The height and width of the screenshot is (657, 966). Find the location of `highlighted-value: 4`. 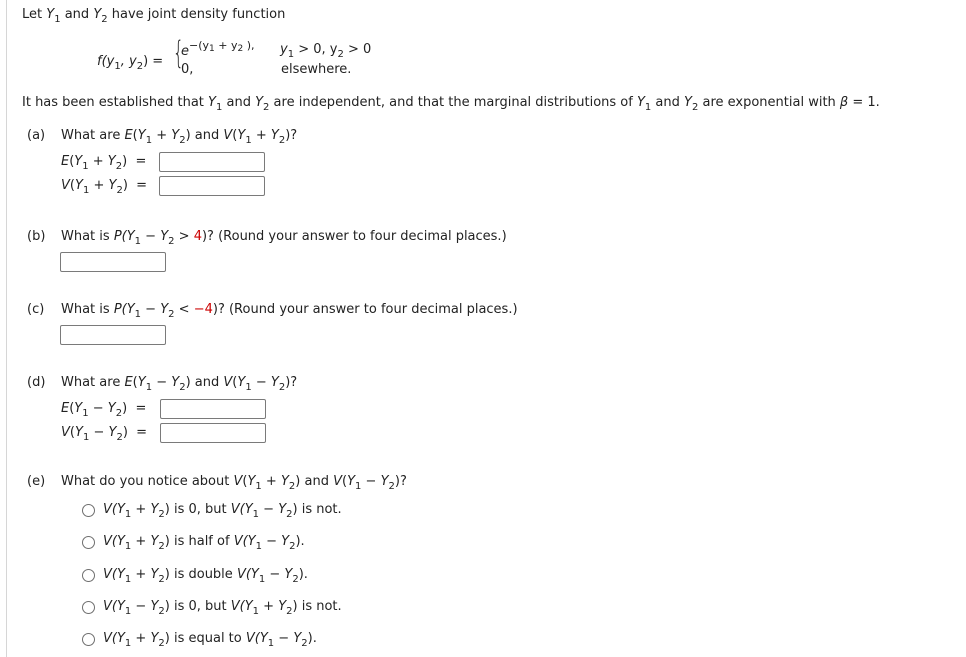

highlighted-value: 4 is located at coordinates (197, 236).